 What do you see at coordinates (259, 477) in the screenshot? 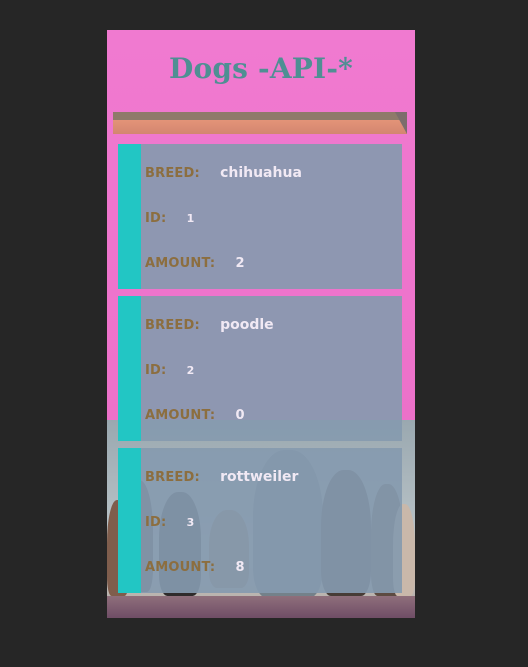
I see `breed-value: rottweiler` at bounding box center [259, 477].